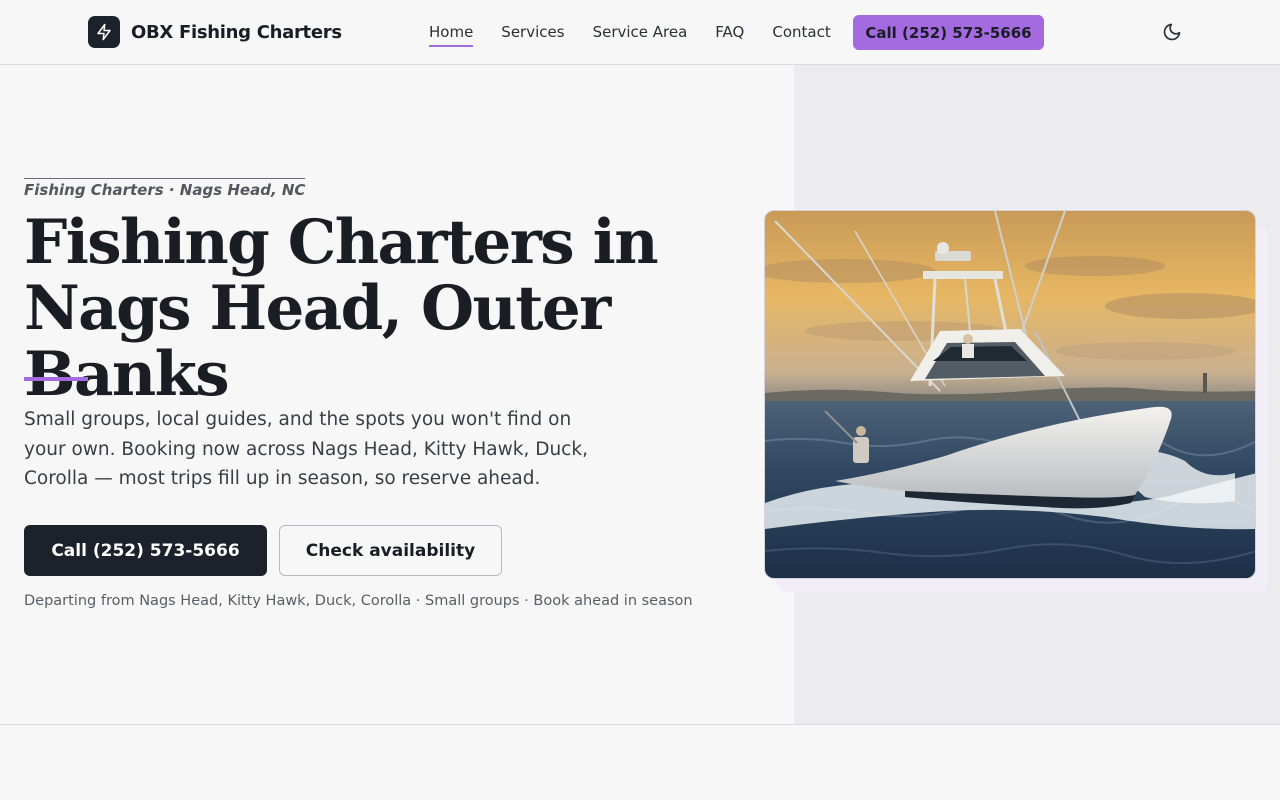  I want to click on hero-title-line-1: Fishing Charters in, so click(341, 242).